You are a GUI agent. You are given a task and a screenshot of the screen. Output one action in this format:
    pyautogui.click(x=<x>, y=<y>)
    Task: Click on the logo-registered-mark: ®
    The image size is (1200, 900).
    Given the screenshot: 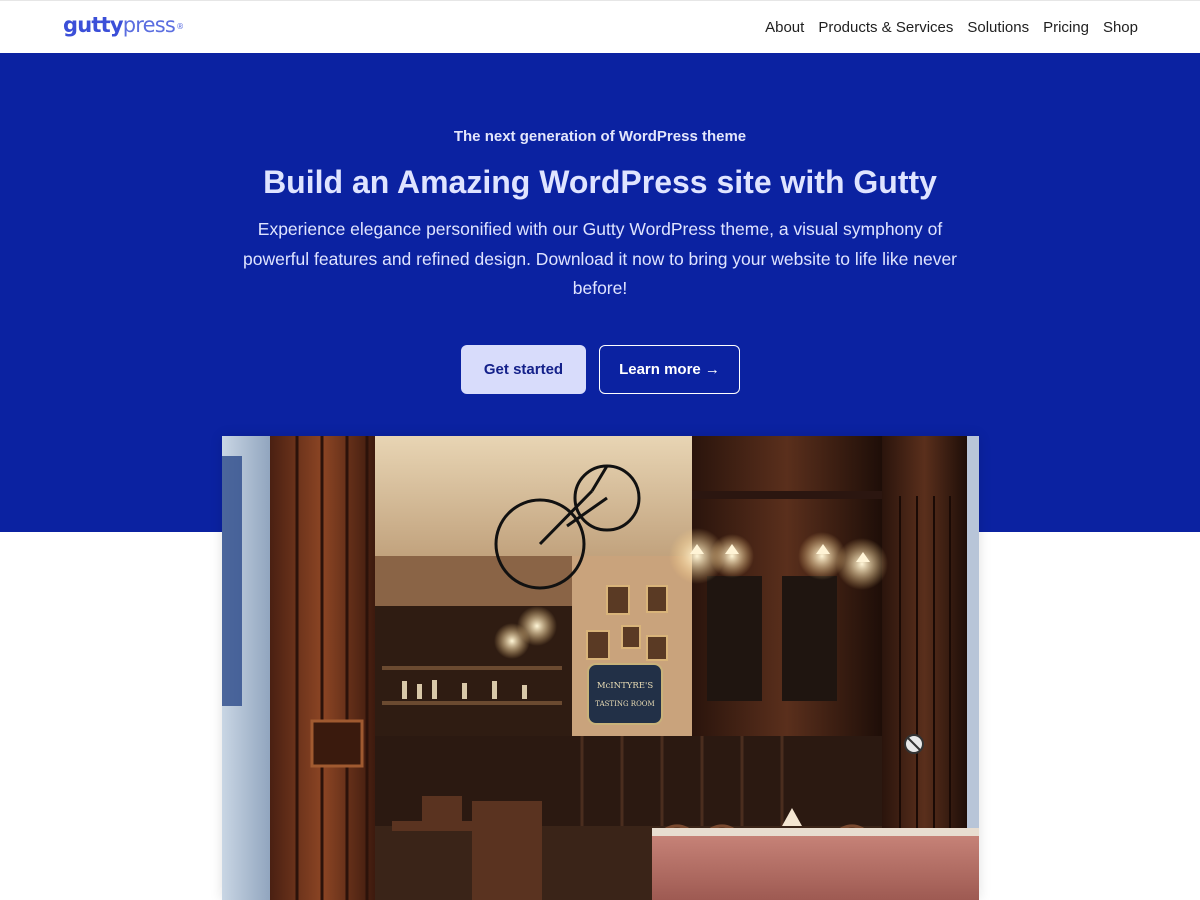 What is the action you would take?
    pyautogui.click(x=180, y=26)
    